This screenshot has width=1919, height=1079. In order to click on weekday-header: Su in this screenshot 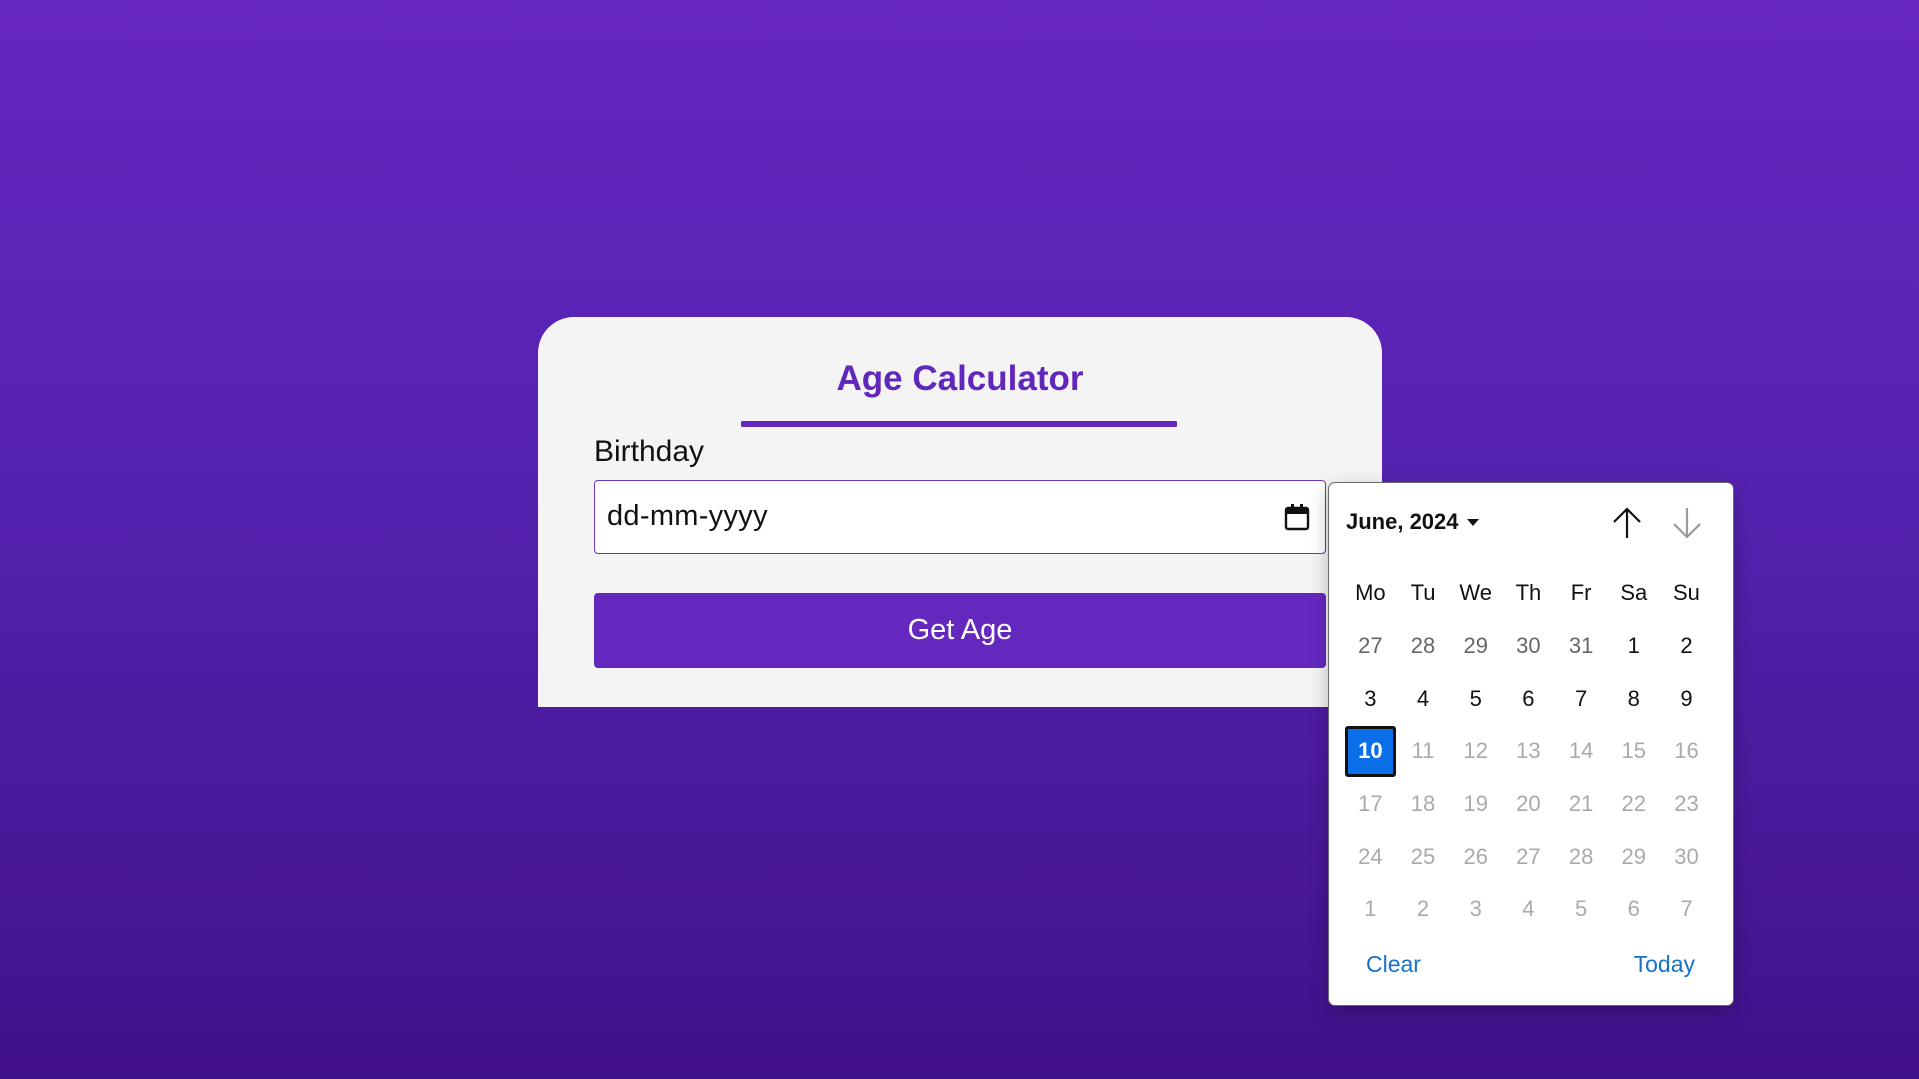, I will do `click(1686, 593)`.